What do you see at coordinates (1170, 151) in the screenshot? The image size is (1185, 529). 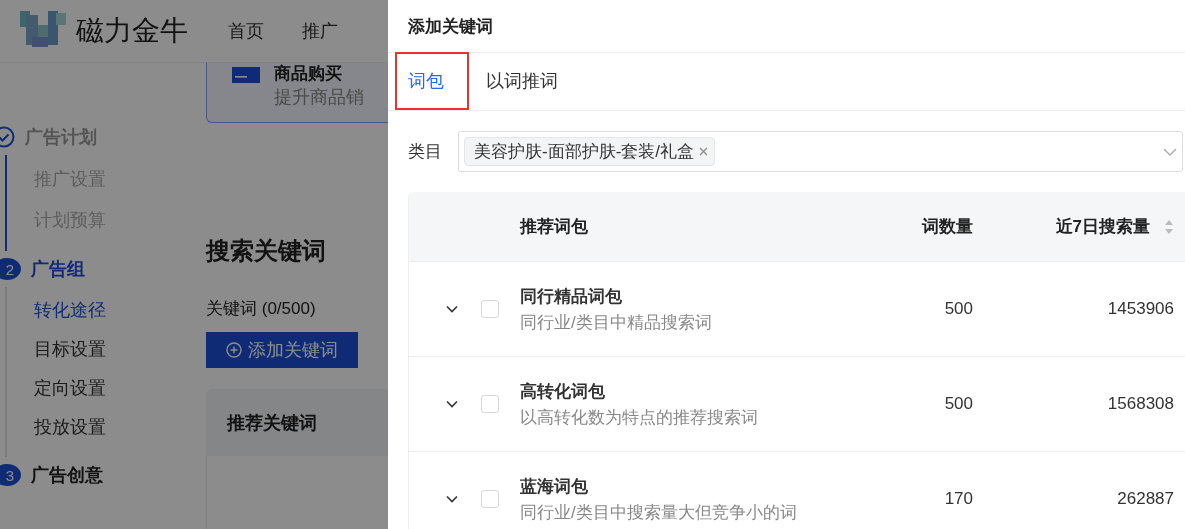 I see `chevron-down-icon` at bounding box center [1170, 151].